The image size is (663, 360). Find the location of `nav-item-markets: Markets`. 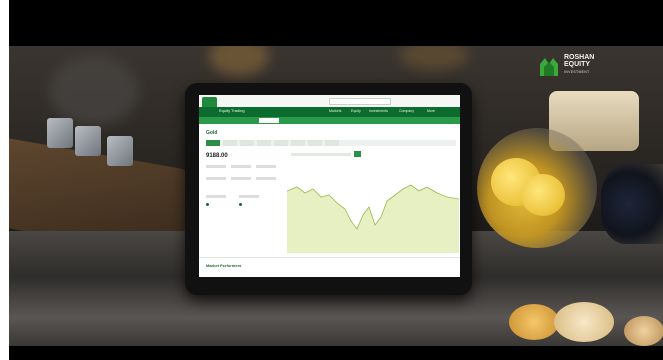

nav-item-markets: Markets is located at coordinates (335, 111).